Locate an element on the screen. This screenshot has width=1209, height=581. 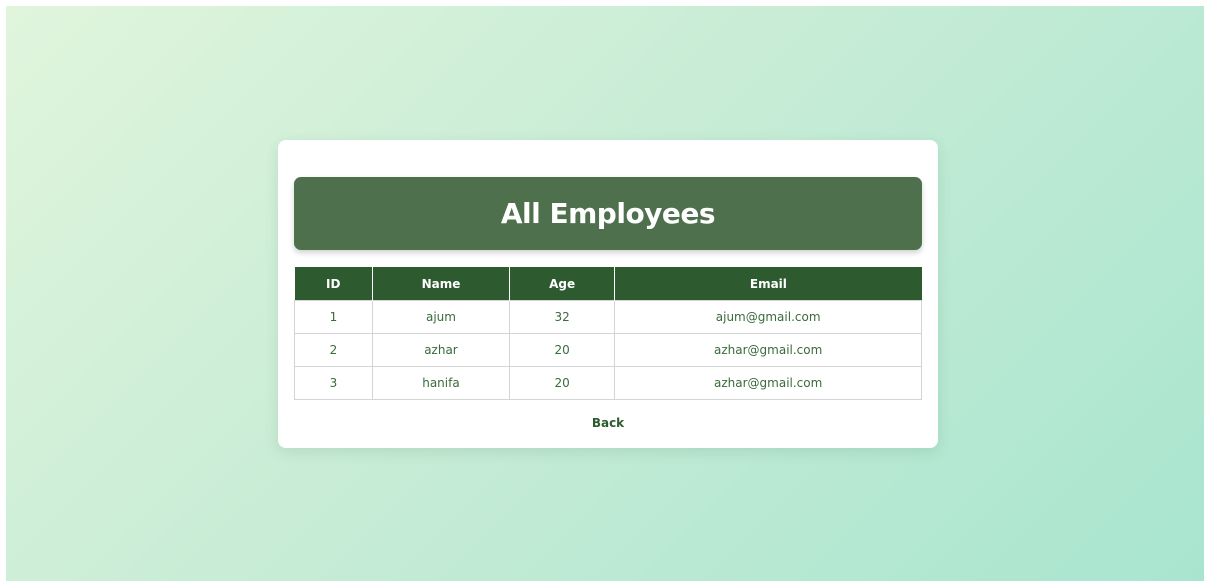
cell-name: azhar is located at coordinates (441, 350).